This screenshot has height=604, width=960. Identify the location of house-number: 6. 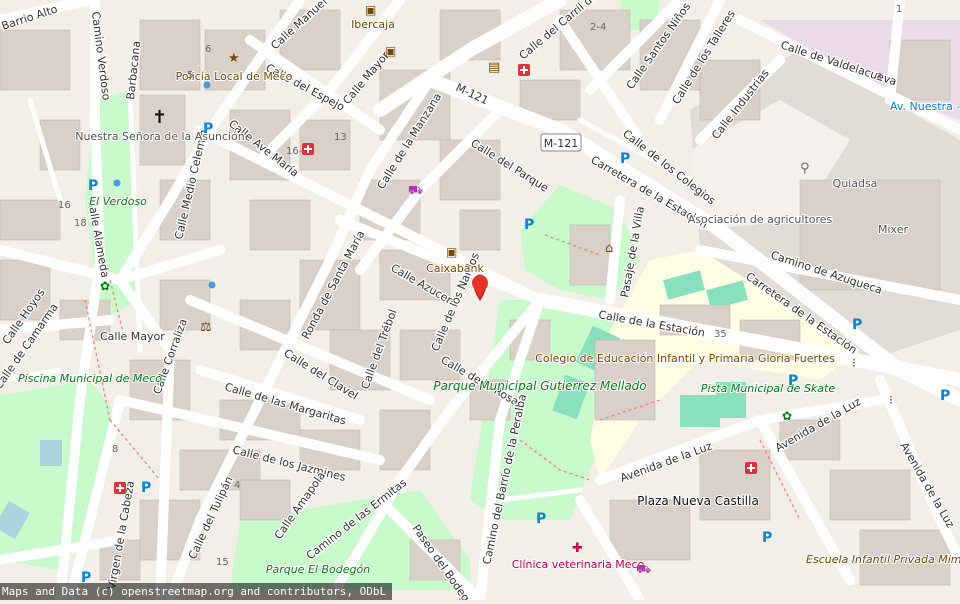
(208, 49).